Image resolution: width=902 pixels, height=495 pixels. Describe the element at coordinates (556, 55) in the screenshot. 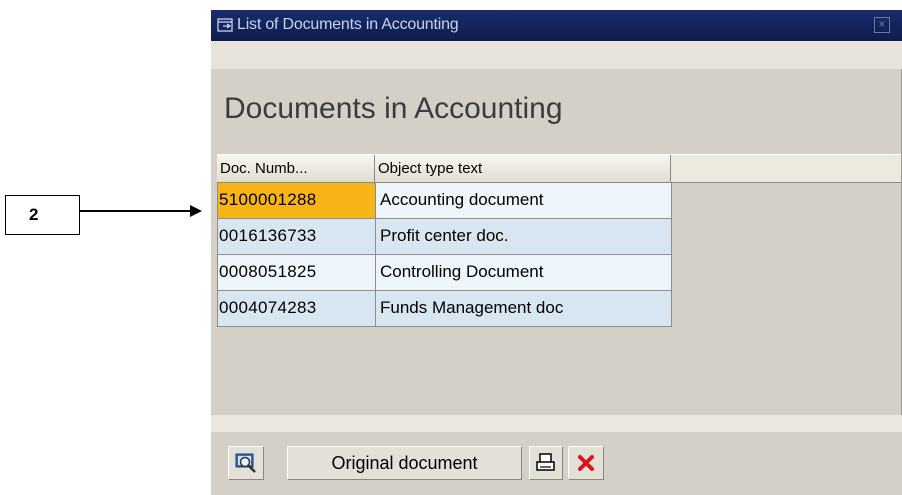

I see `toolbar-strip` at that location.